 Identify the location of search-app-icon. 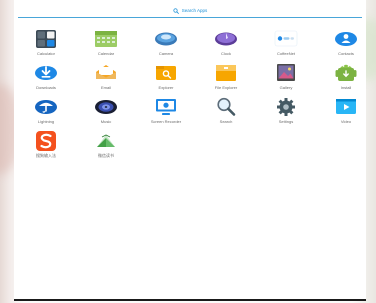
(226, 106).